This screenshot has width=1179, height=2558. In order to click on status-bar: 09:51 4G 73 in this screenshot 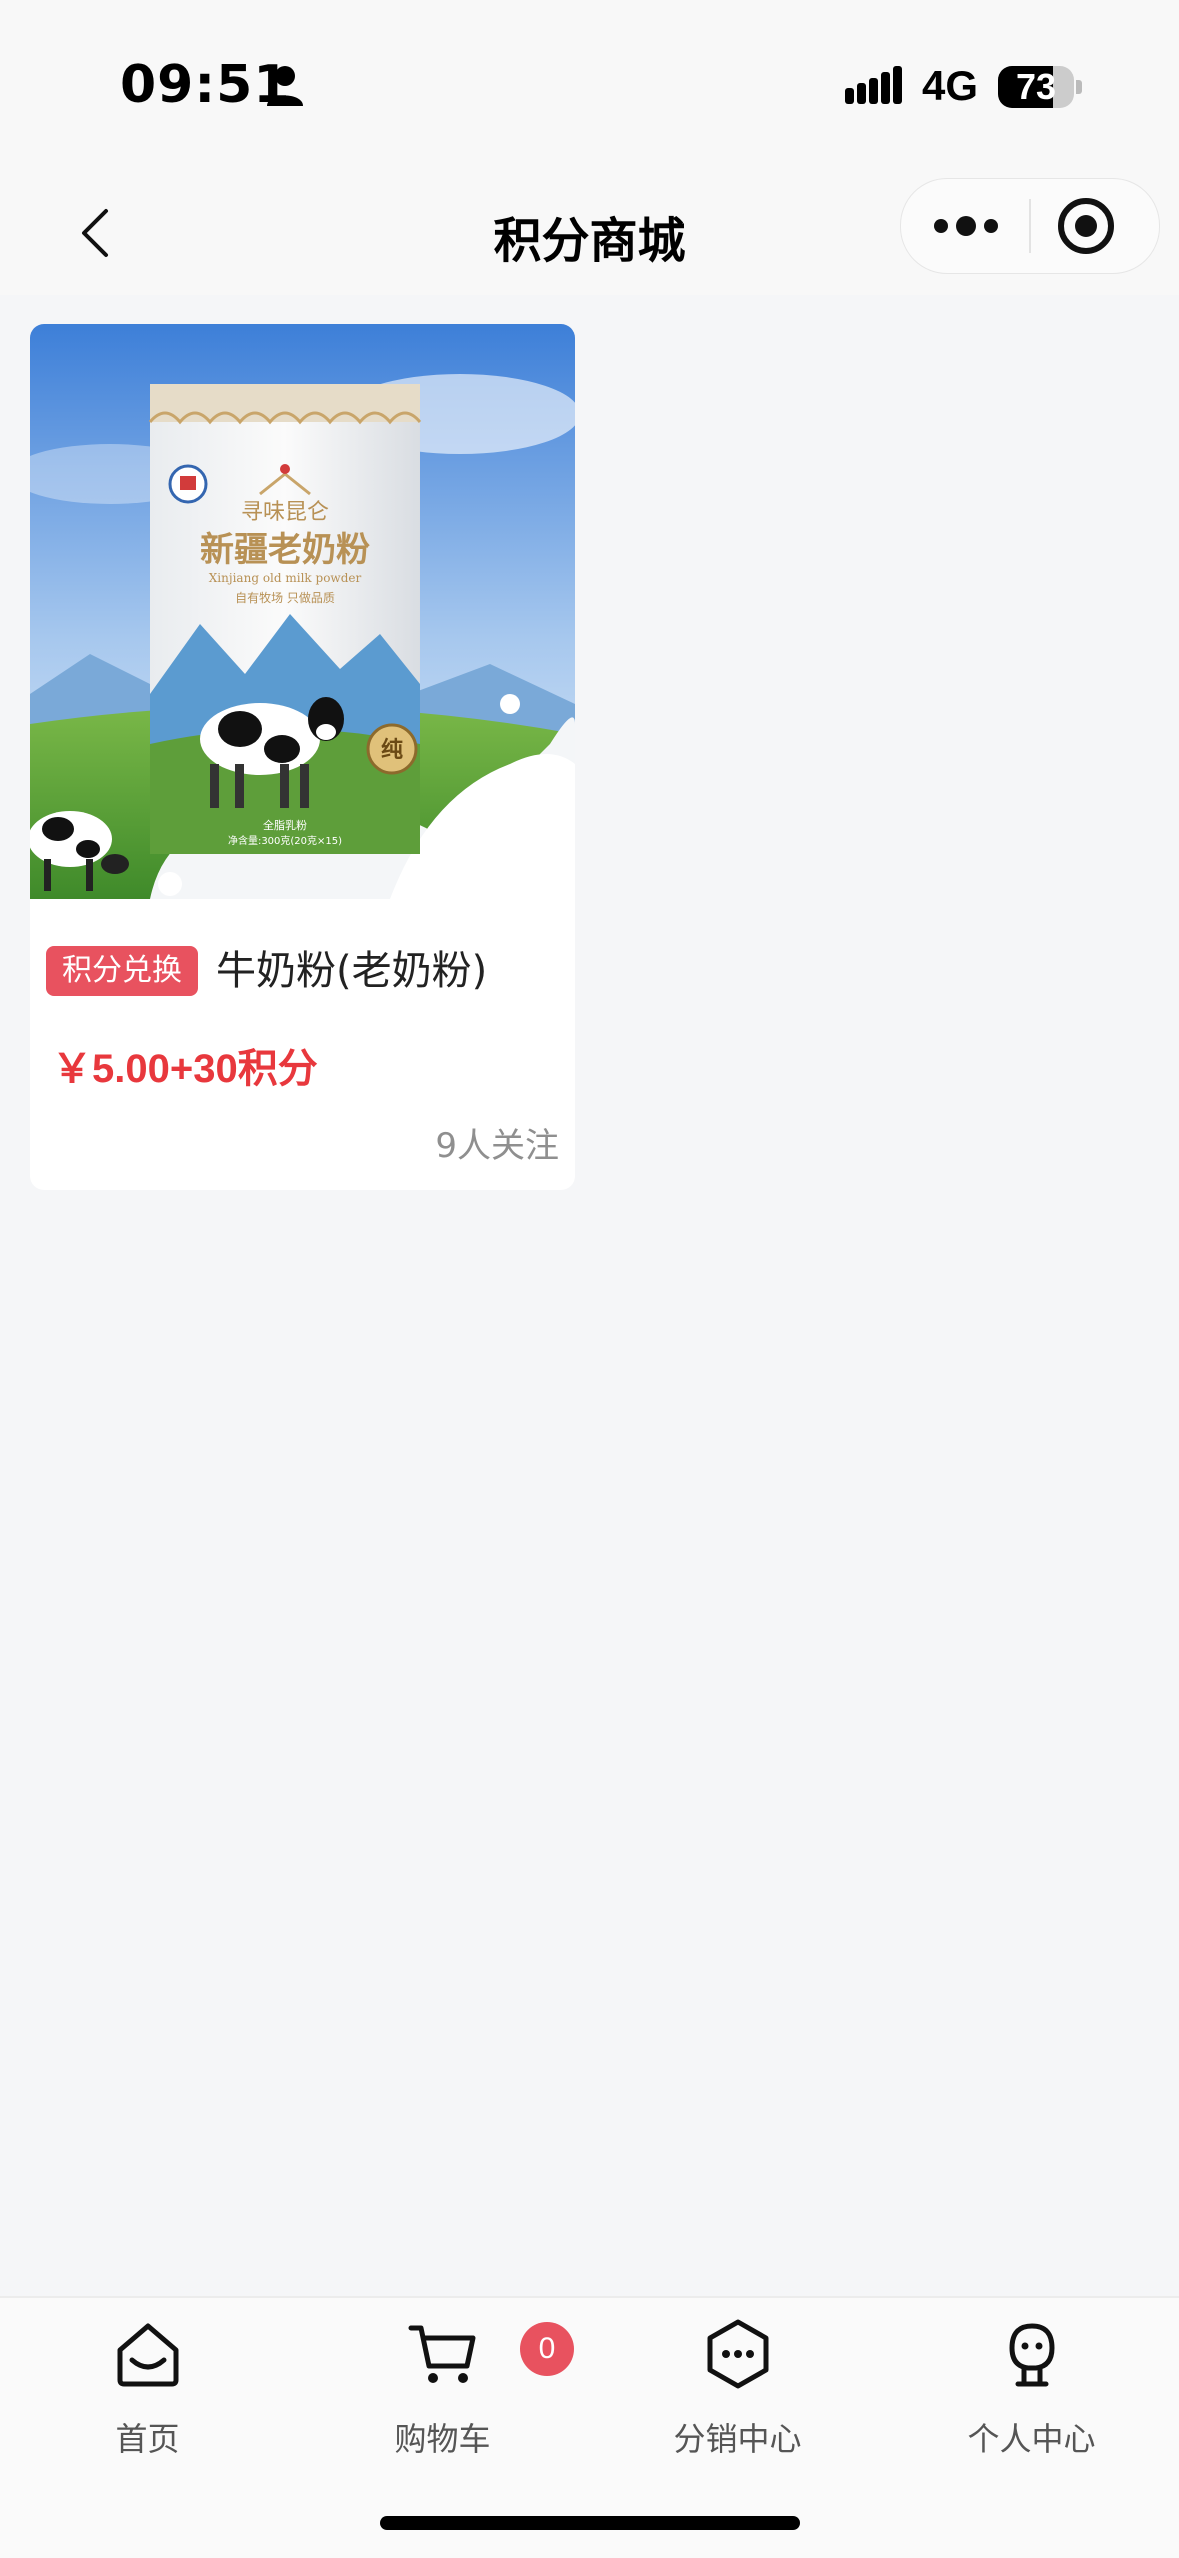, I will do `click(589, 87)`.